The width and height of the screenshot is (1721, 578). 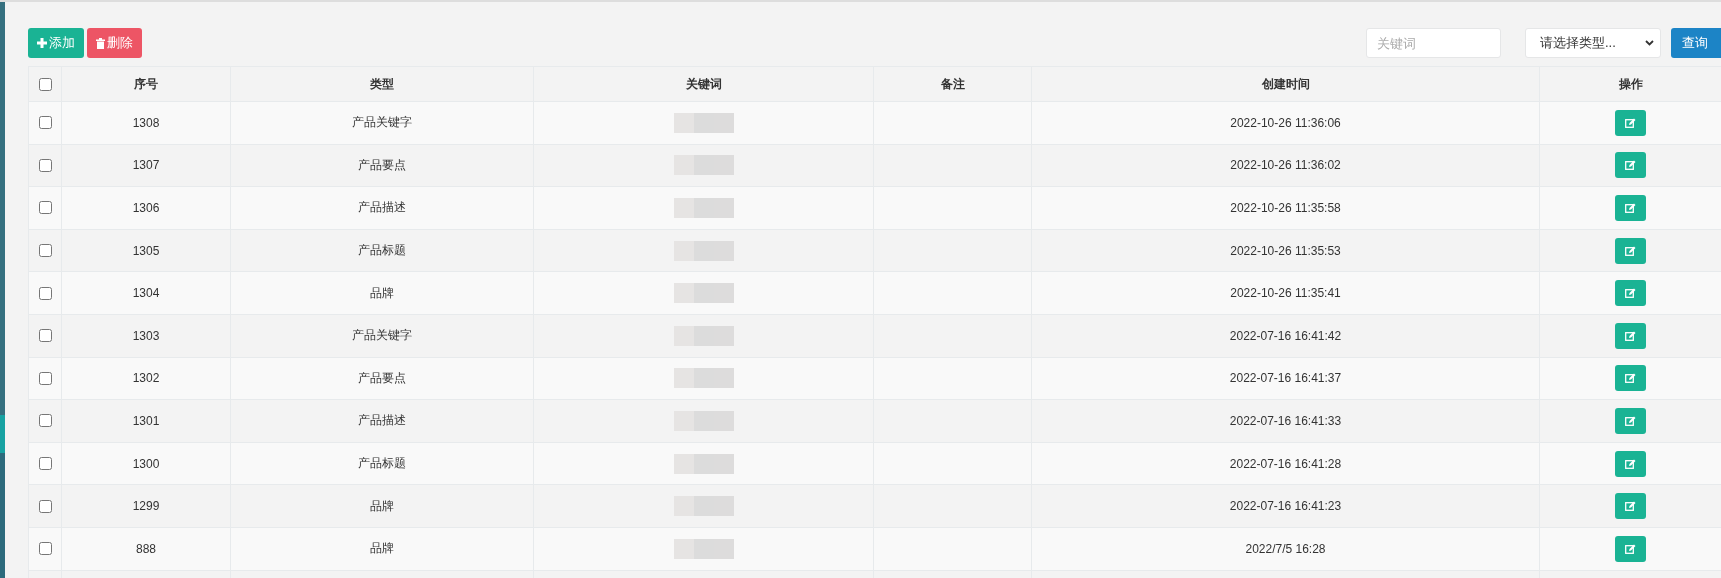 I want to click on add-button: 添加, so click(x=56, y=43).